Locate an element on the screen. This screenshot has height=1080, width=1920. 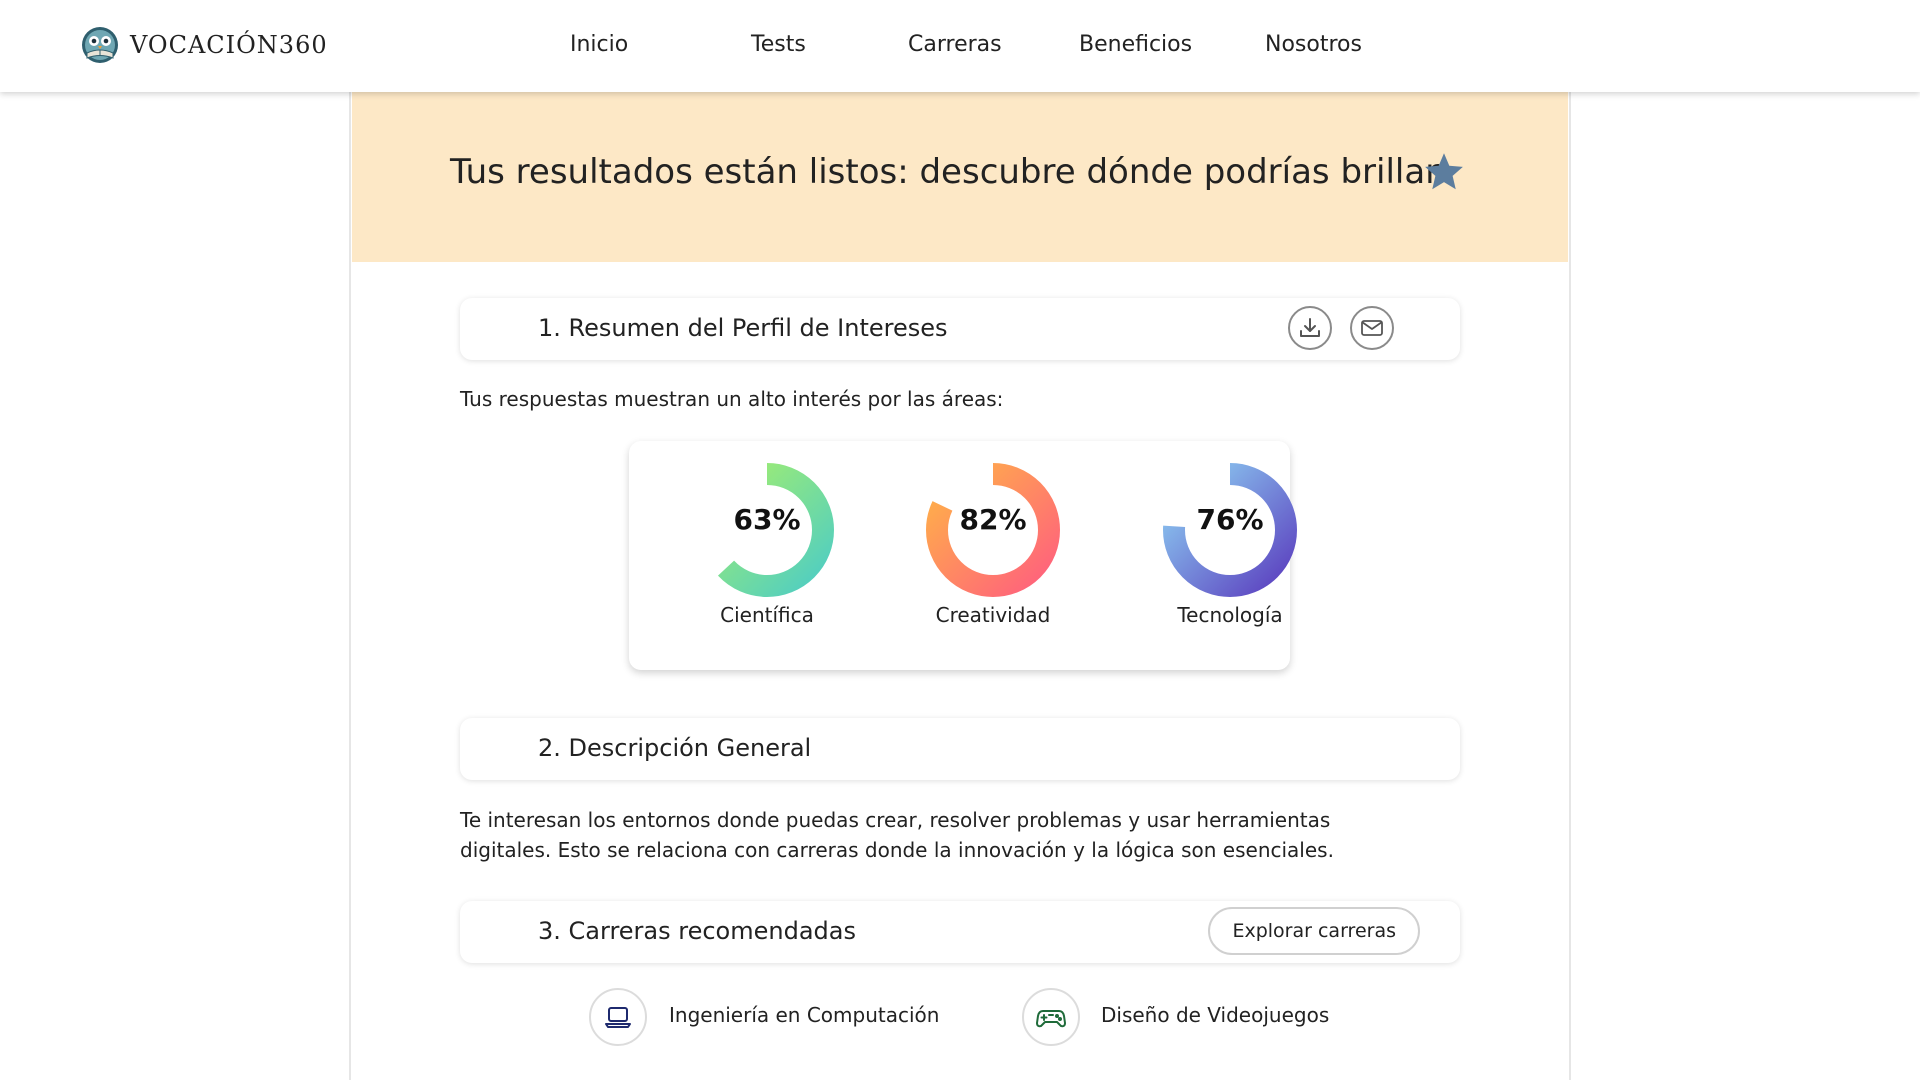
career-videojuegos-icon-button is located at coordinates (1051, 1017).